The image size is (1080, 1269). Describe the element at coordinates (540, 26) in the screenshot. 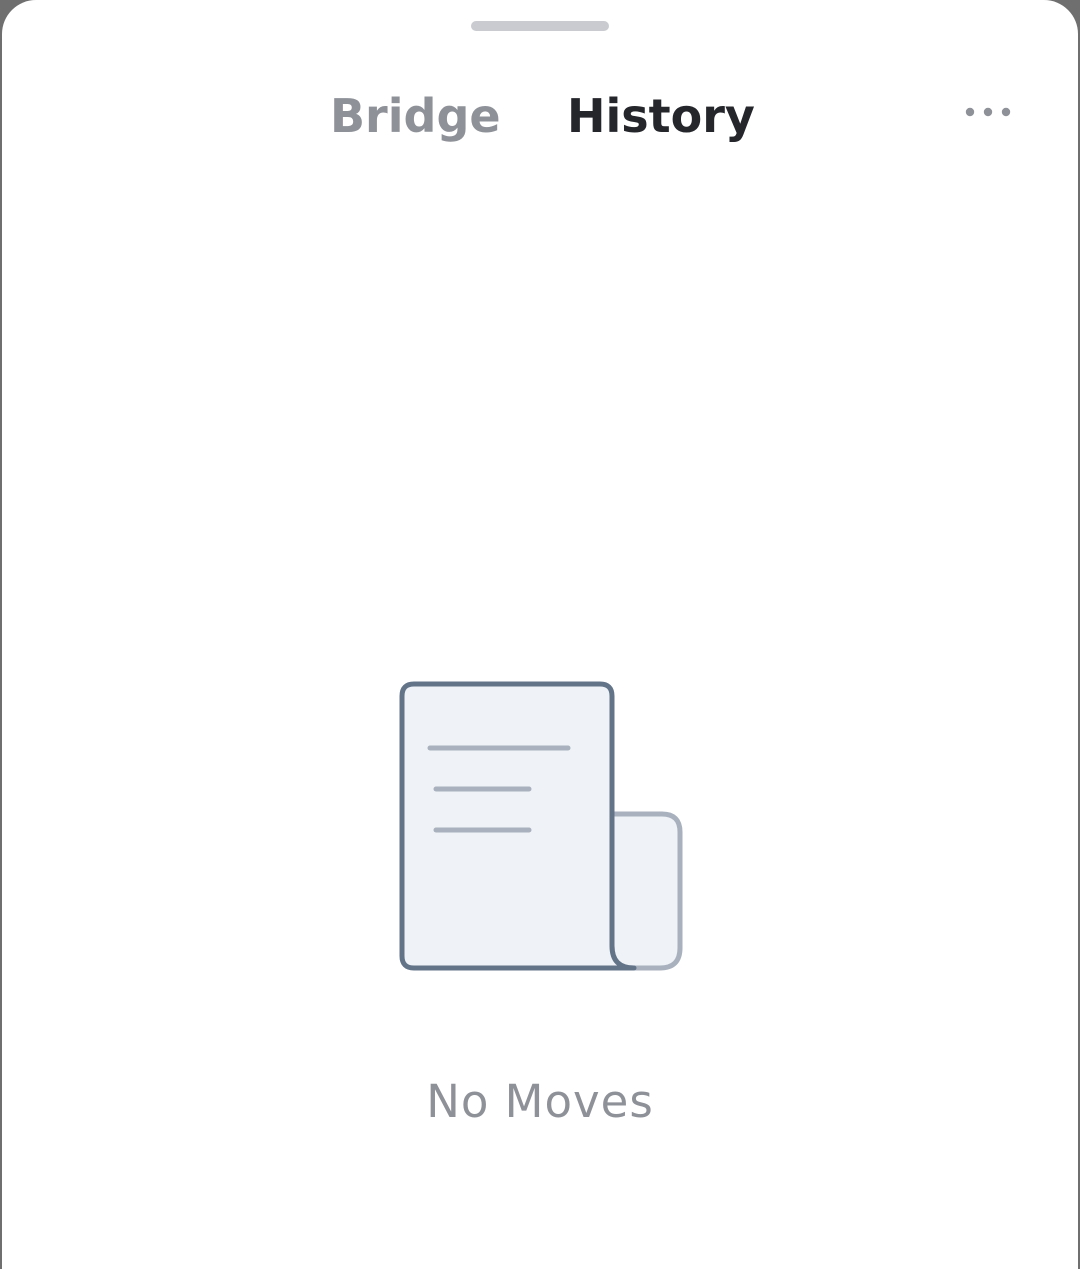

I see `drag-handle` at that location.